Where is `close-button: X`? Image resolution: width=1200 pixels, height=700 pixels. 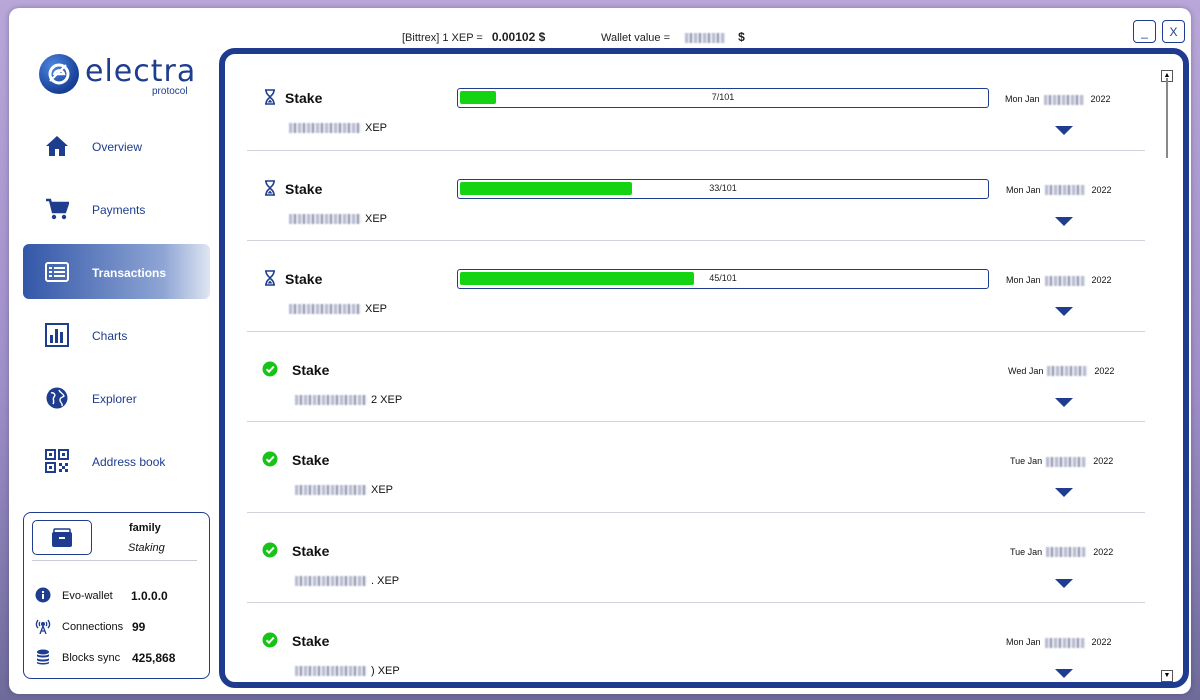 close-button: X is located at coordinates (1173, 31).